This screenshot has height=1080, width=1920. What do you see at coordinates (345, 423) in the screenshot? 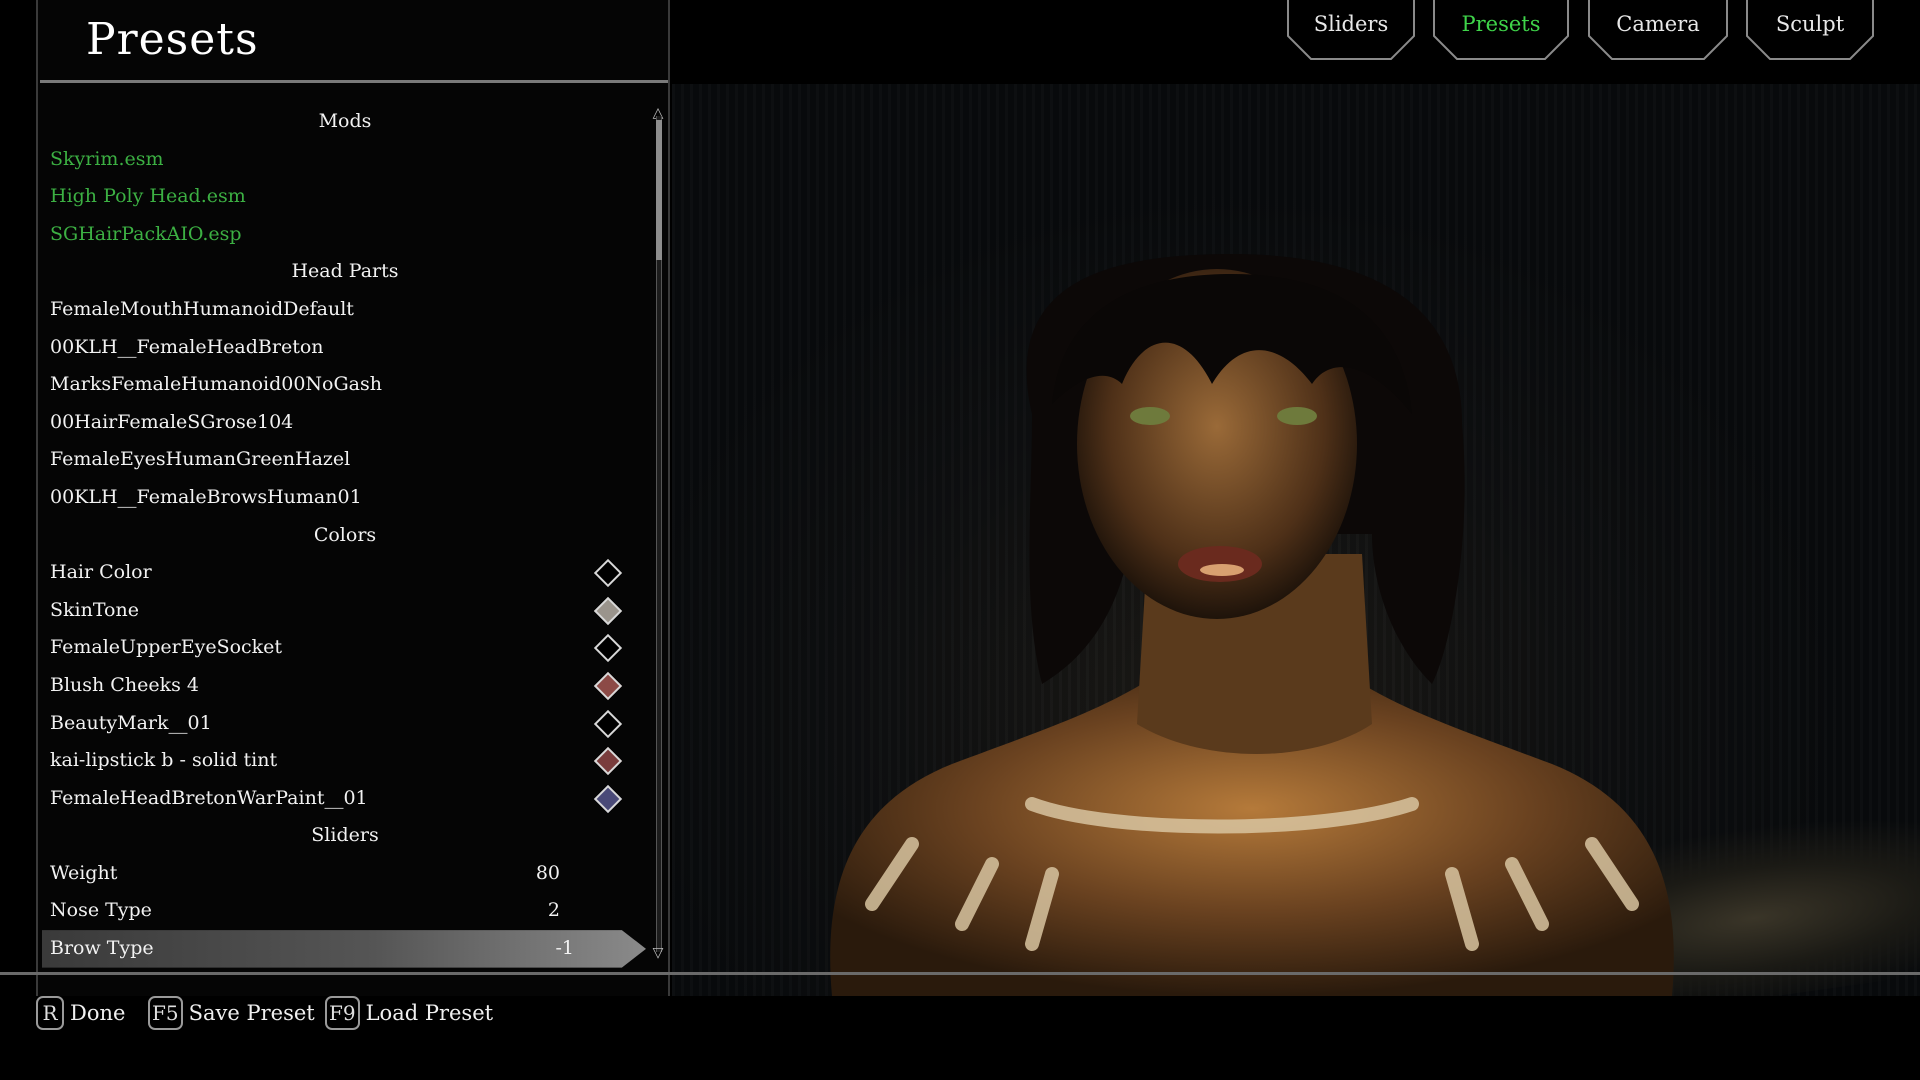
I see `head-part-item: 00HairFemaleSGrose104` at bounding box center [345, 423].